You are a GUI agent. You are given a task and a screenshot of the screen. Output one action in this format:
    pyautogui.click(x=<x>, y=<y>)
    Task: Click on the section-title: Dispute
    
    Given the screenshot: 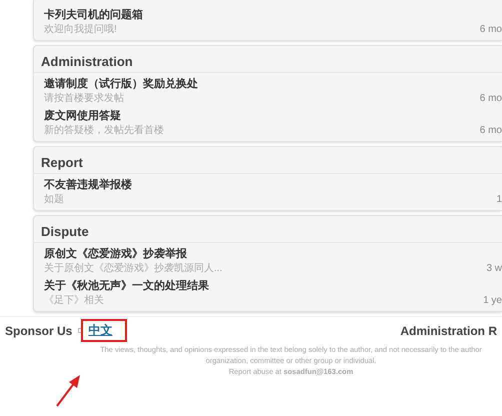 What is the action you would take?
    pyautogui.click(x=65, y=231)
    